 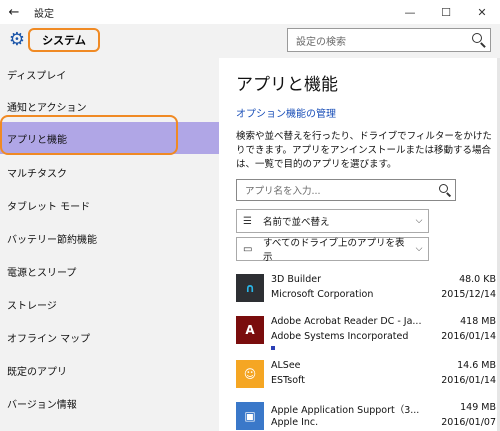 What do you see at coordinates (109, 337) in the screenshot?
I see `sidebar-item-offline-maps: オフライン マップ` at bounding box center [109, 337].